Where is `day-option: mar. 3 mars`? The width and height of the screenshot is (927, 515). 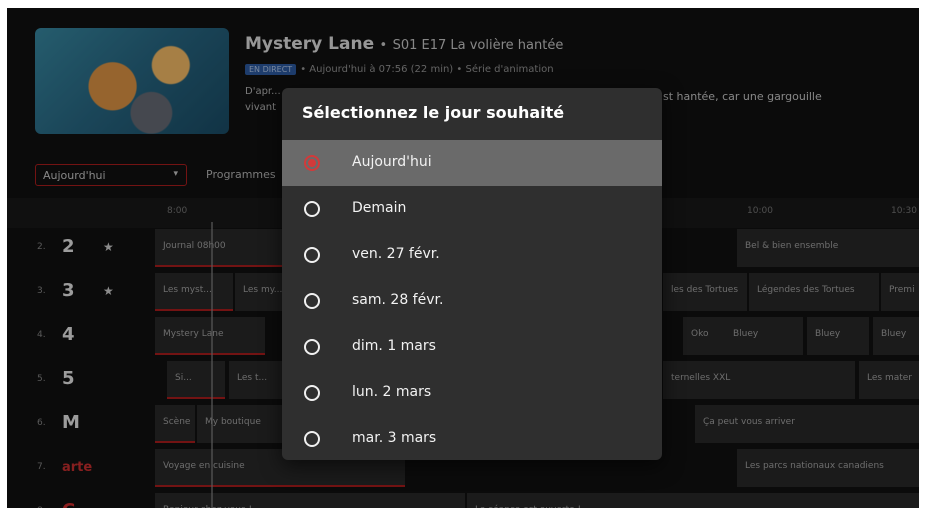
day-option: mar. 3 mars is located at coordinates (472, 438).